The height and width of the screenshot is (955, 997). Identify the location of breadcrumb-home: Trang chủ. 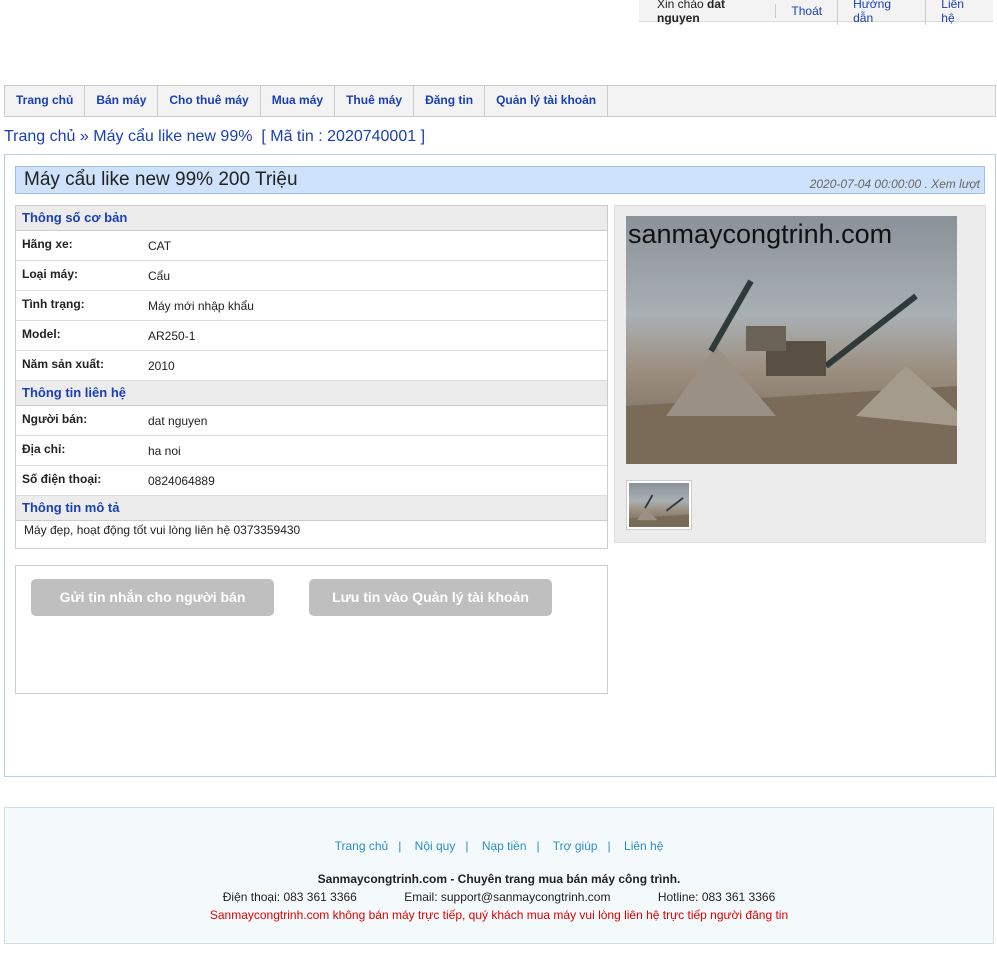
(39, 136).